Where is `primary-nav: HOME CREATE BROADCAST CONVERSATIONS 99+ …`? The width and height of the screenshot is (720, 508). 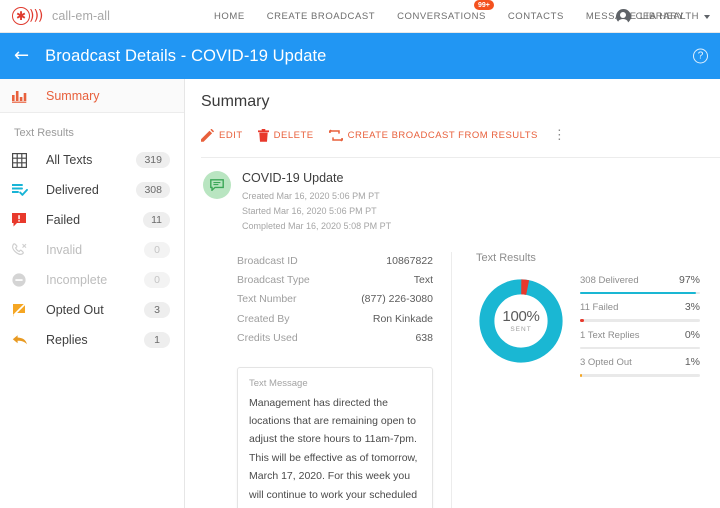 primary-nav: HOME CREATE BROADCAST CONVERSATIONS 99+ … is located at coordinates (449, 16).